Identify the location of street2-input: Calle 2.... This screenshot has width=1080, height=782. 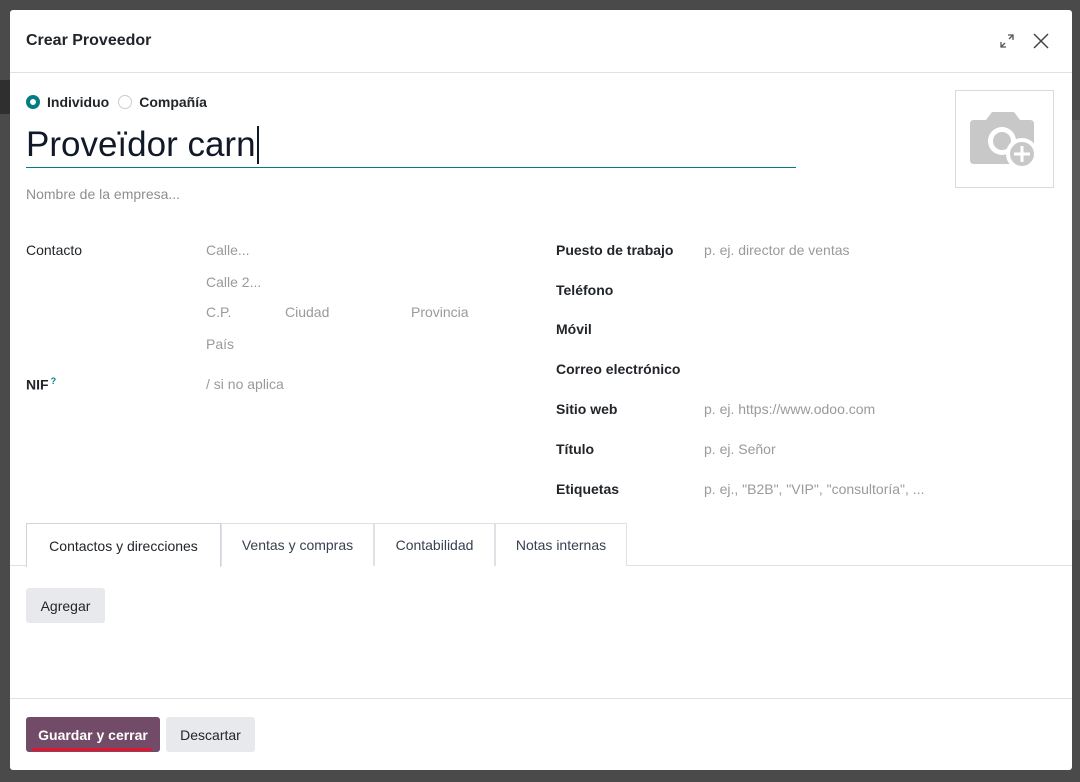
(233, 282).